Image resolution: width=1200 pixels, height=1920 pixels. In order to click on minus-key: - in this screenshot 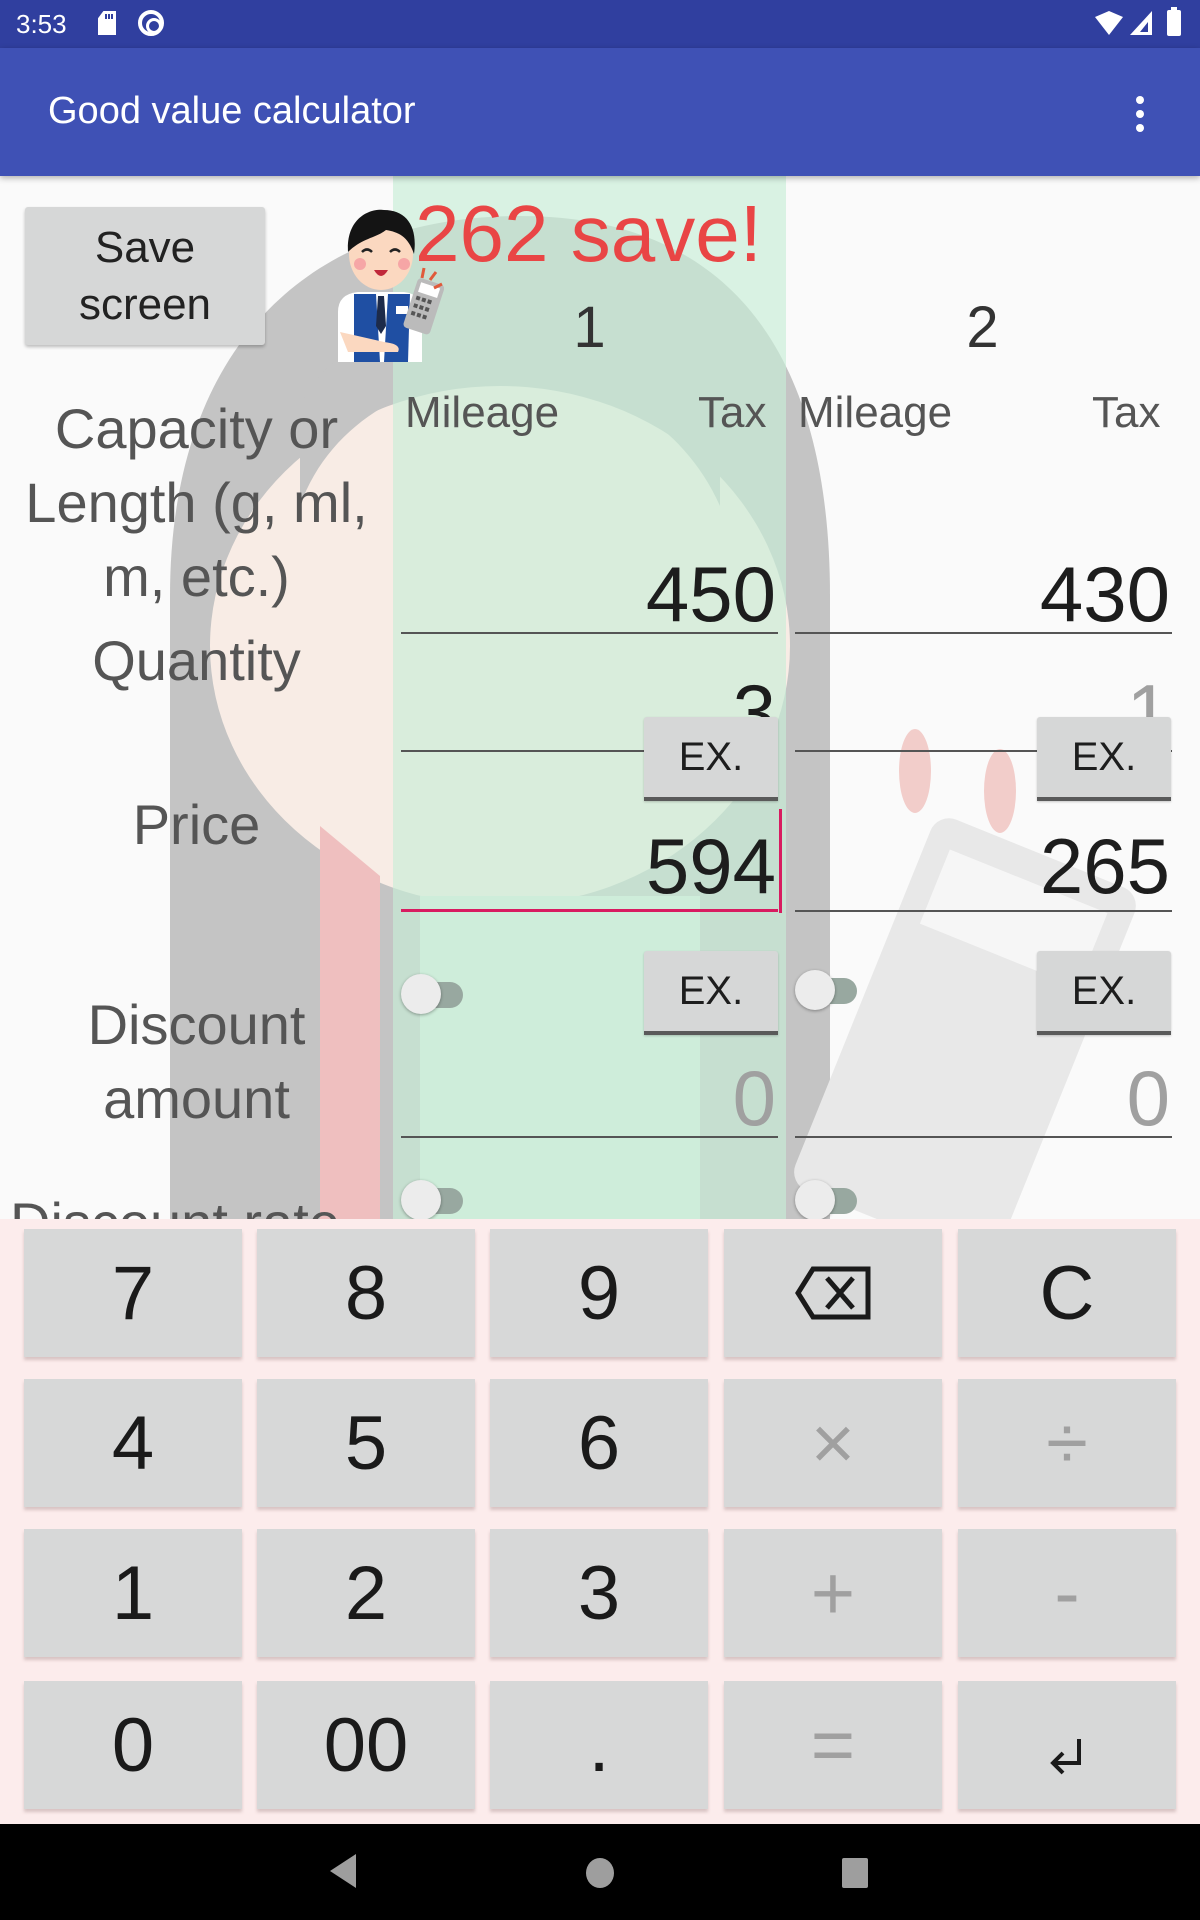, I will do `click(1067, 1593)`.